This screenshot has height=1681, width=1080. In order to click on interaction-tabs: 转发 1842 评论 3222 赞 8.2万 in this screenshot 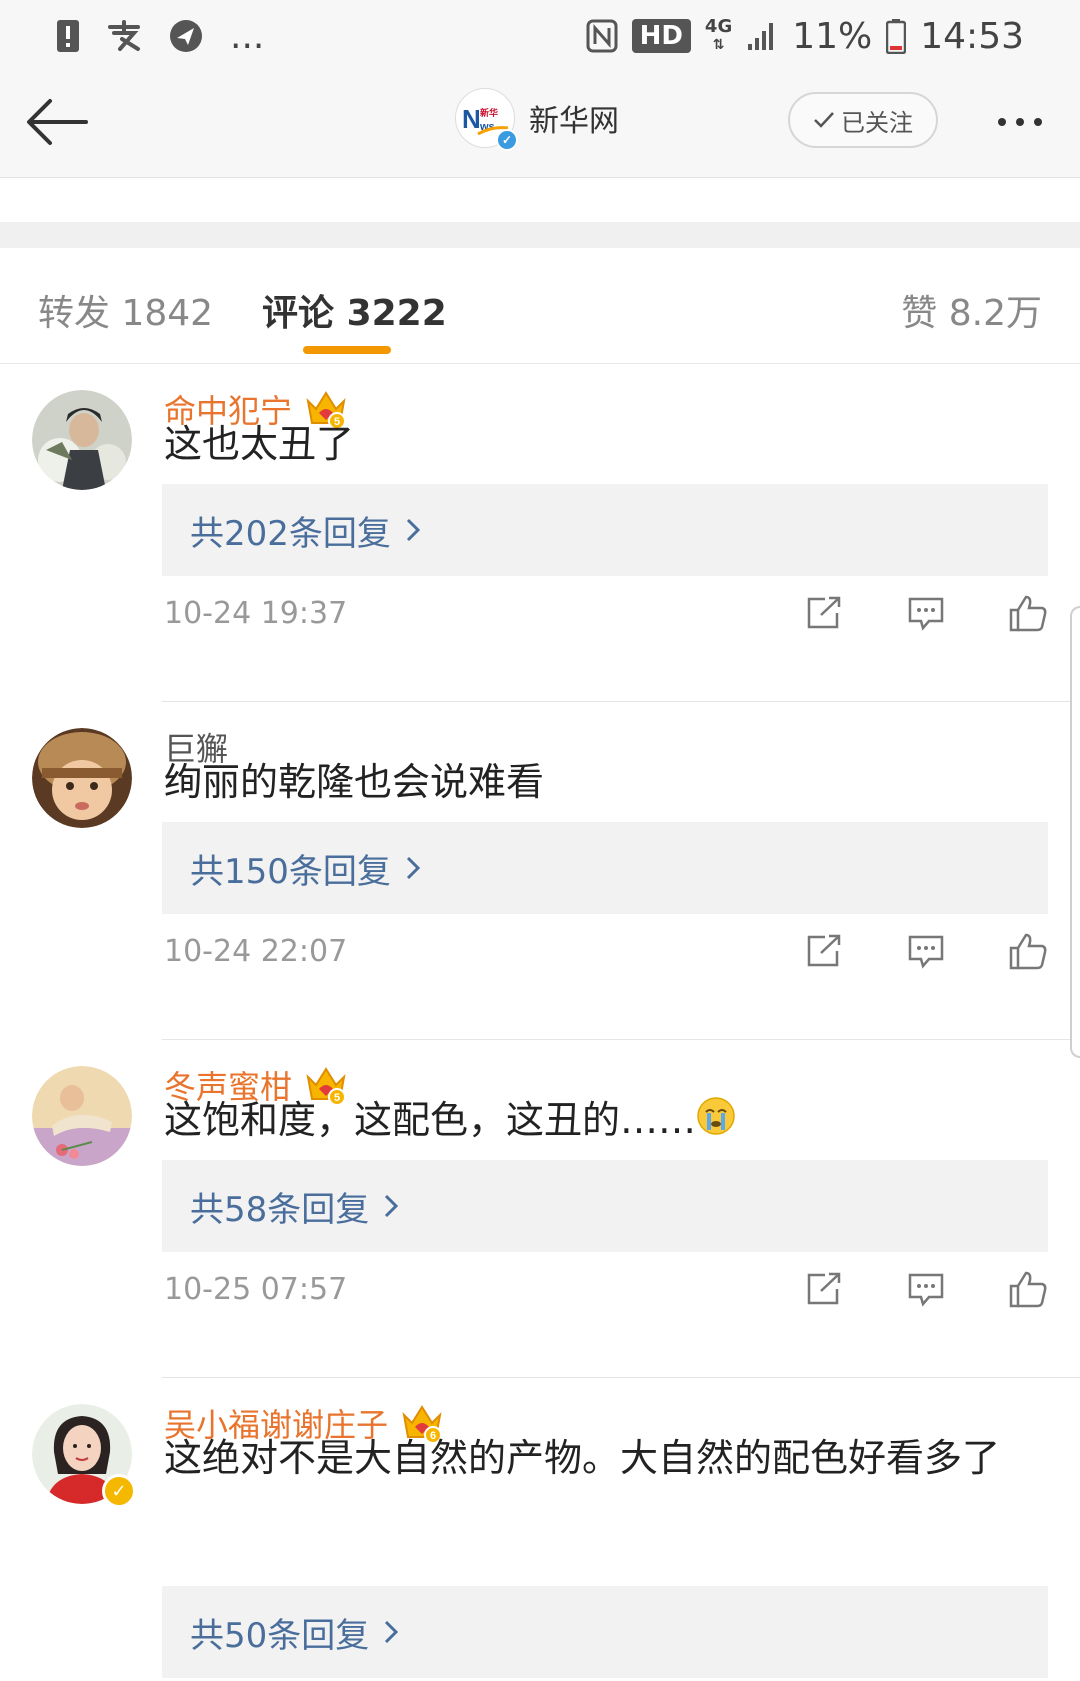, I will do `click(540, 306)`.